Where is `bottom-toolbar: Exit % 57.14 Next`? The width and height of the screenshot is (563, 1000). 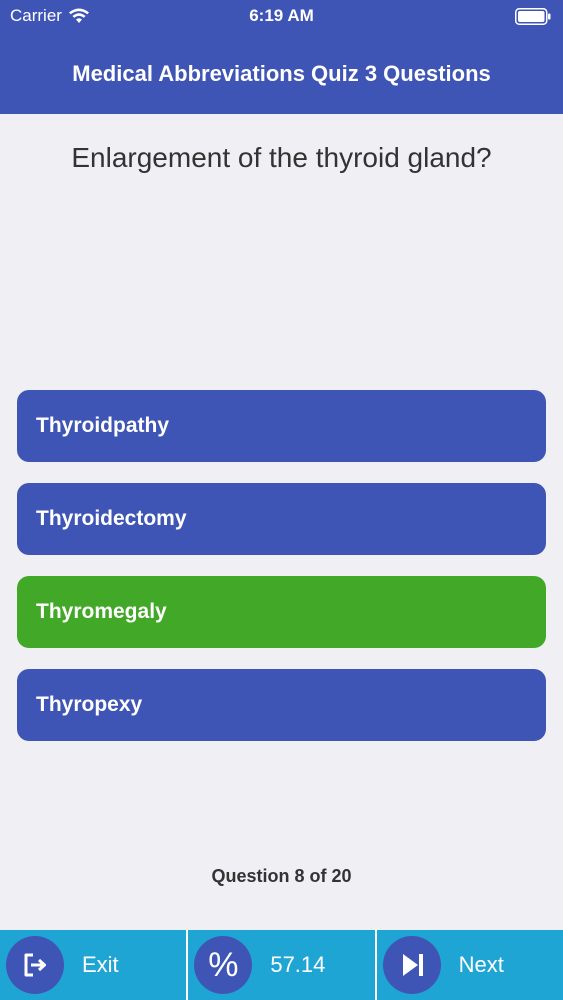
bottom-toolbar: Exit % 57.14 Next is located at coordinates (281, 965).